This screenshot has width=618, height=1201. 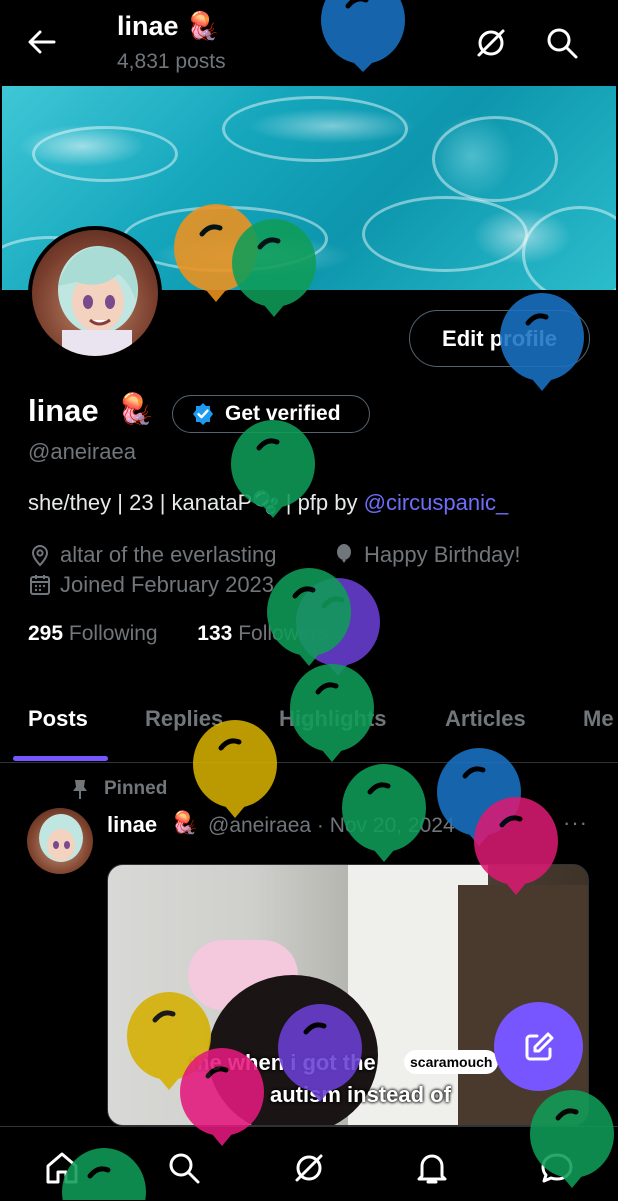 What do you see at coordinates (333, 719) in the screenshot?
I see `tab-highlights: Highlights` at bounding box center [333, 719].